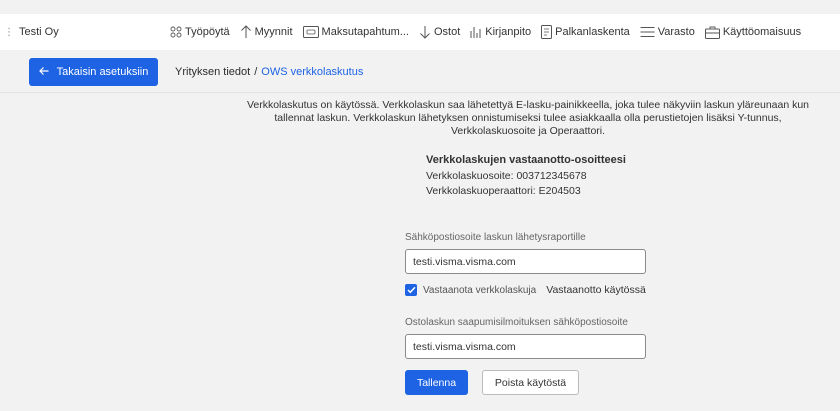 The width and height of the screenshot is (840, 411). I want to click on arrow-down-icon, so click(425, 32).